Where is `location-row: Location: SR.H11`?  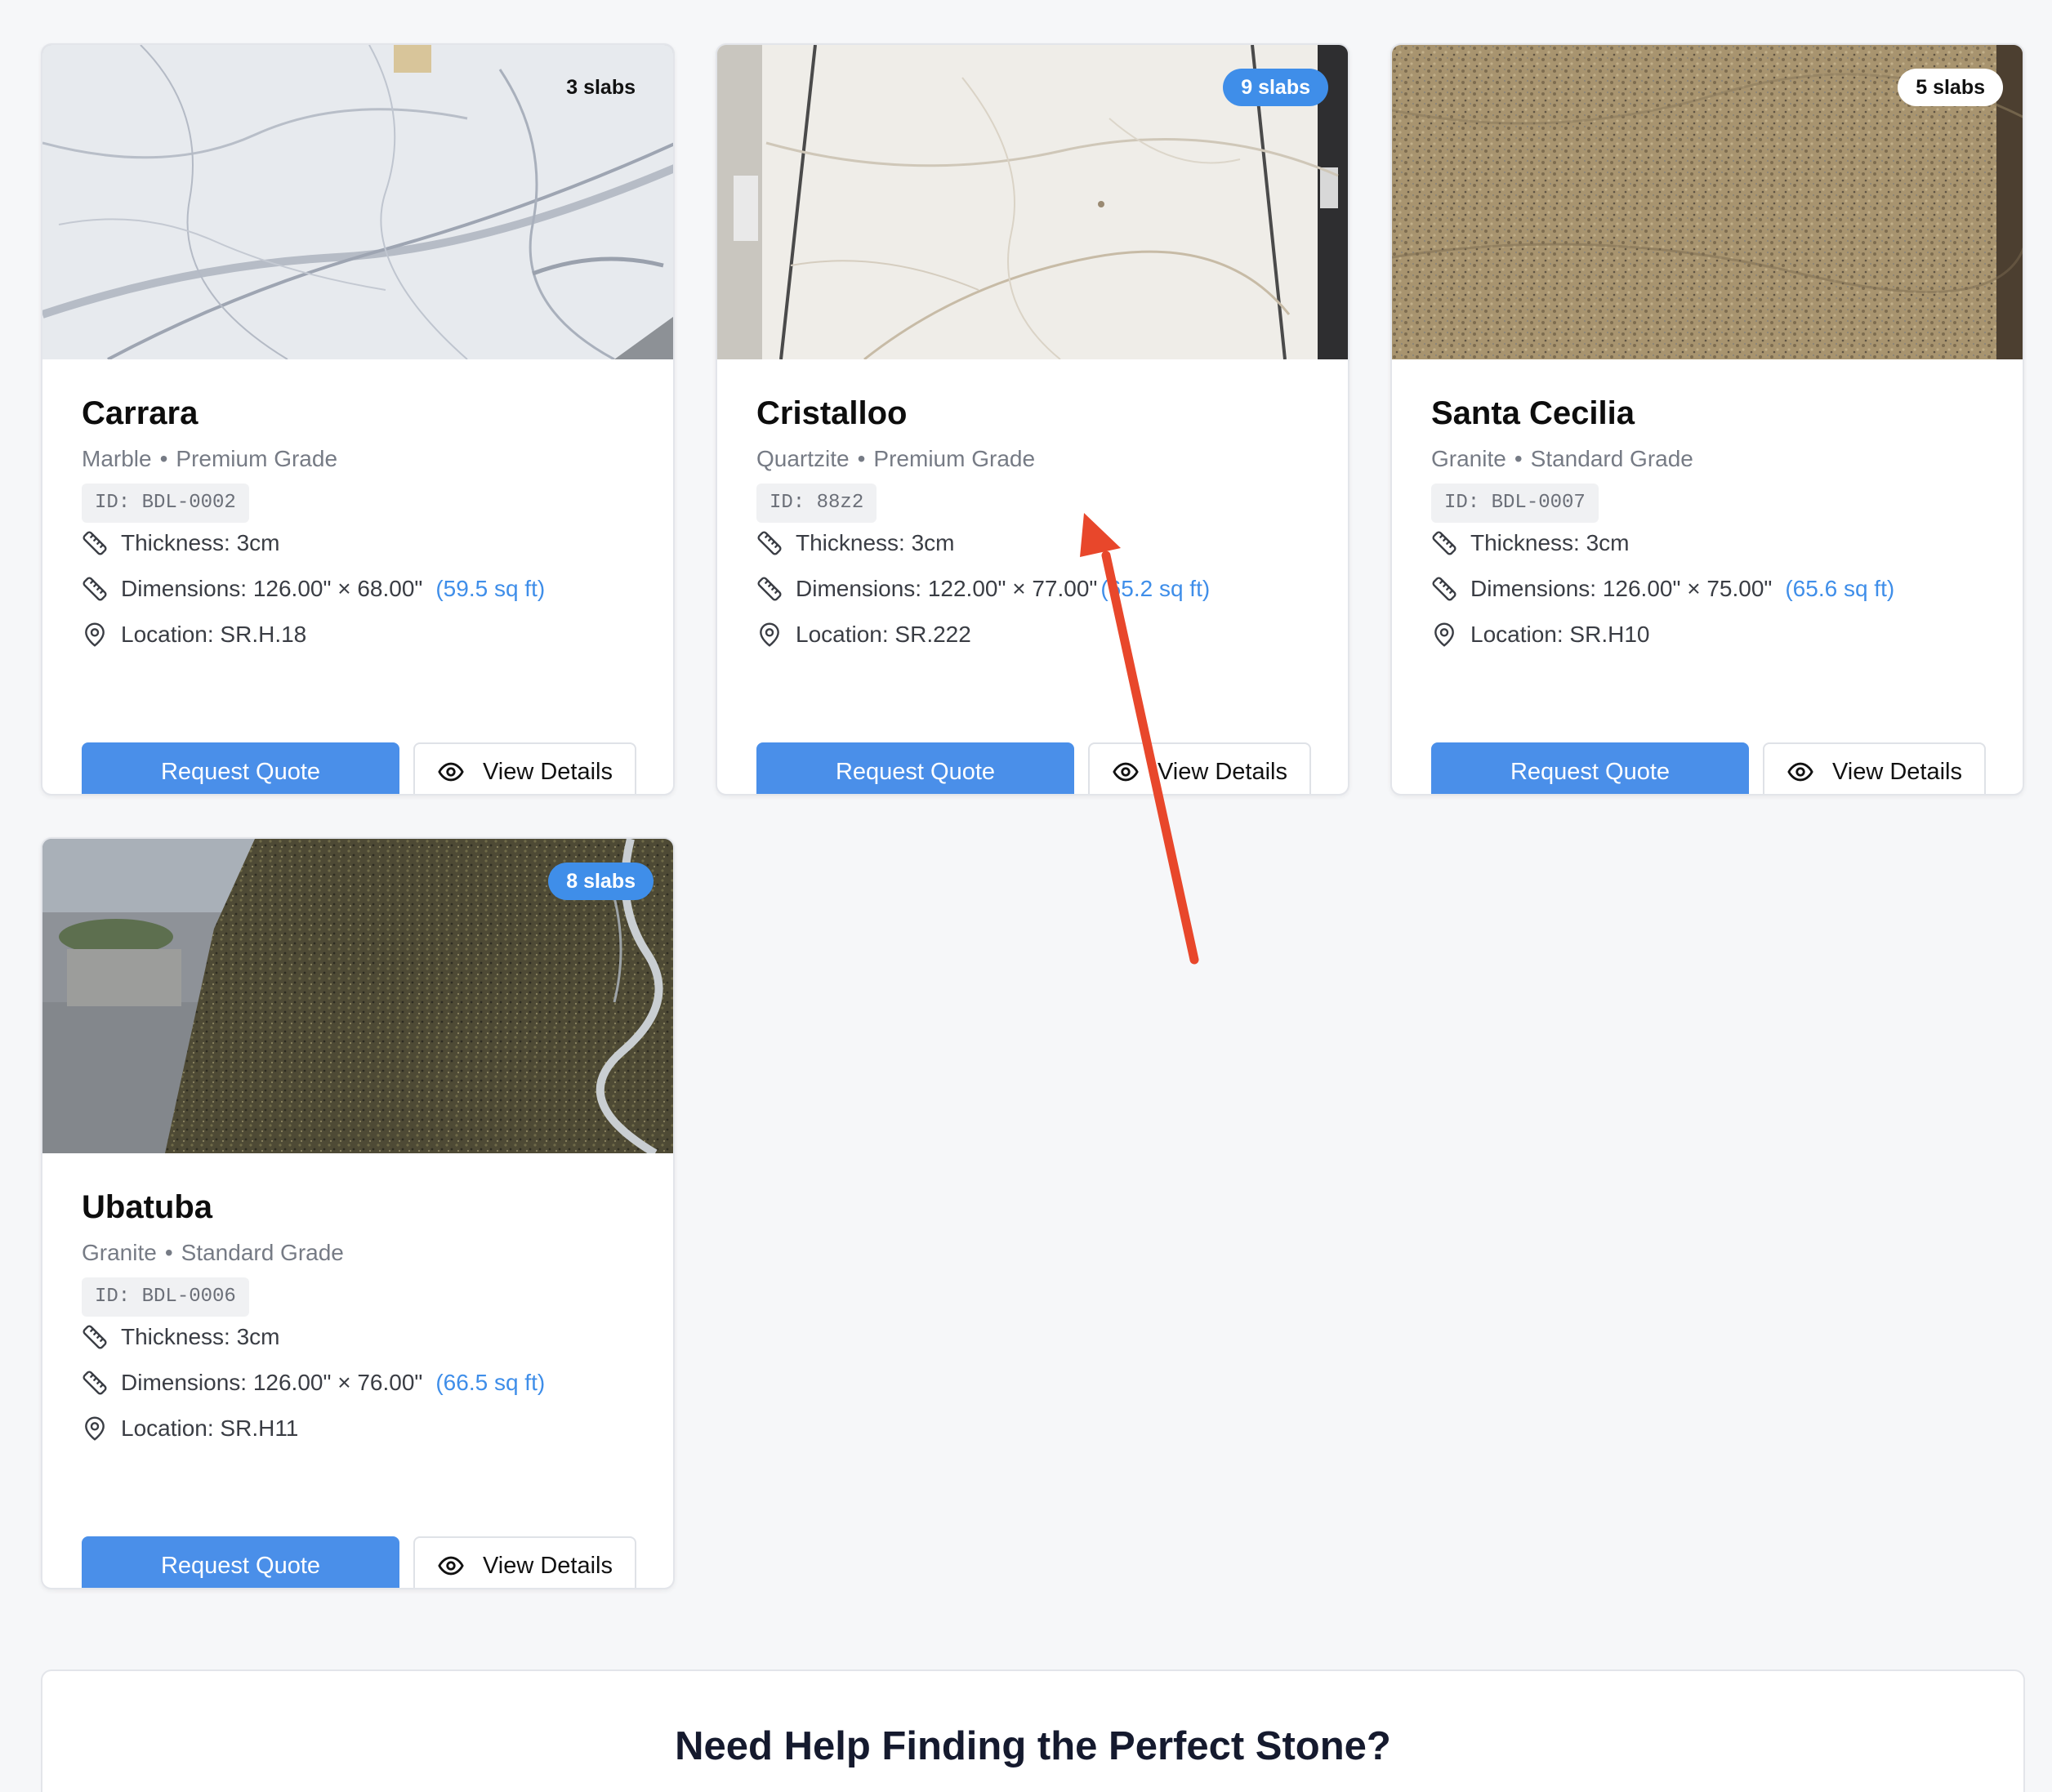
location-row: Location: SR.H11 is located at coordinates (190, 1429).